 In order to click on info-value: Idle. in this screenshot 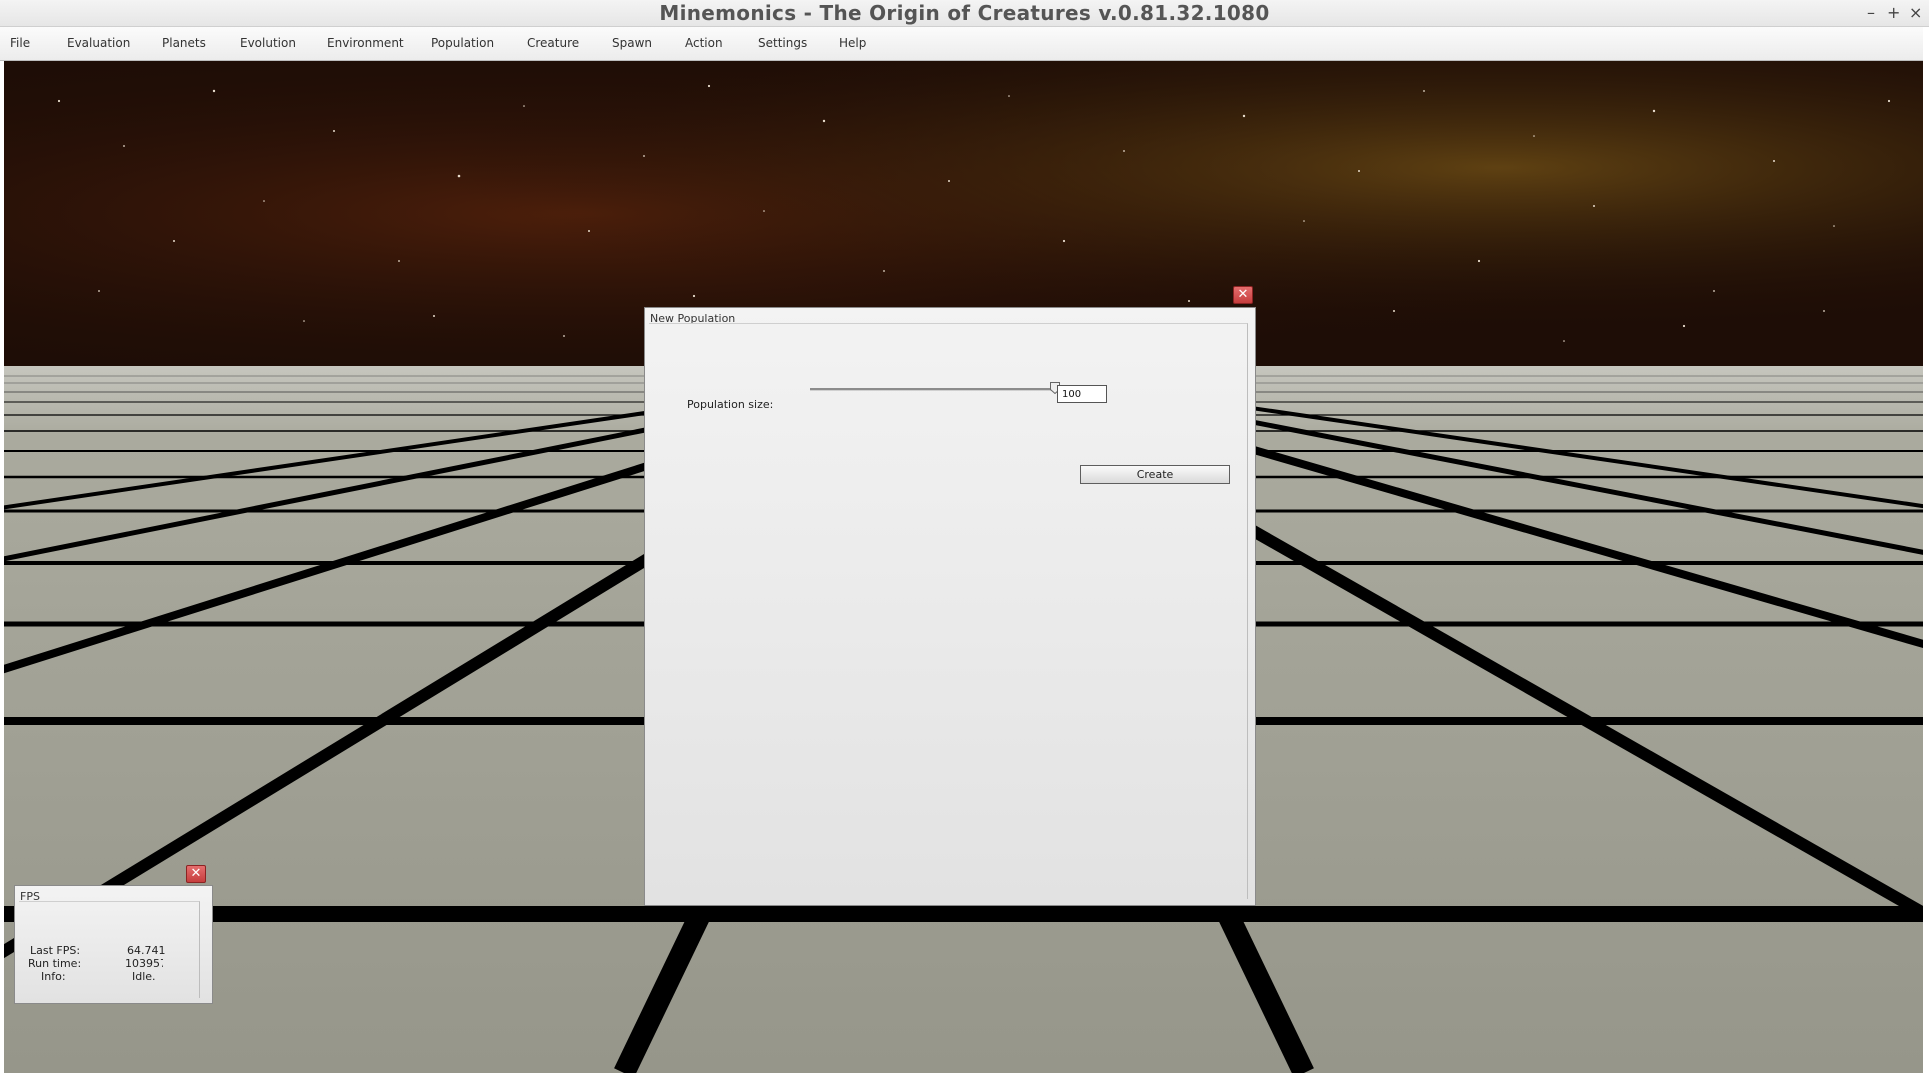, I will do `click(144, 976)`.